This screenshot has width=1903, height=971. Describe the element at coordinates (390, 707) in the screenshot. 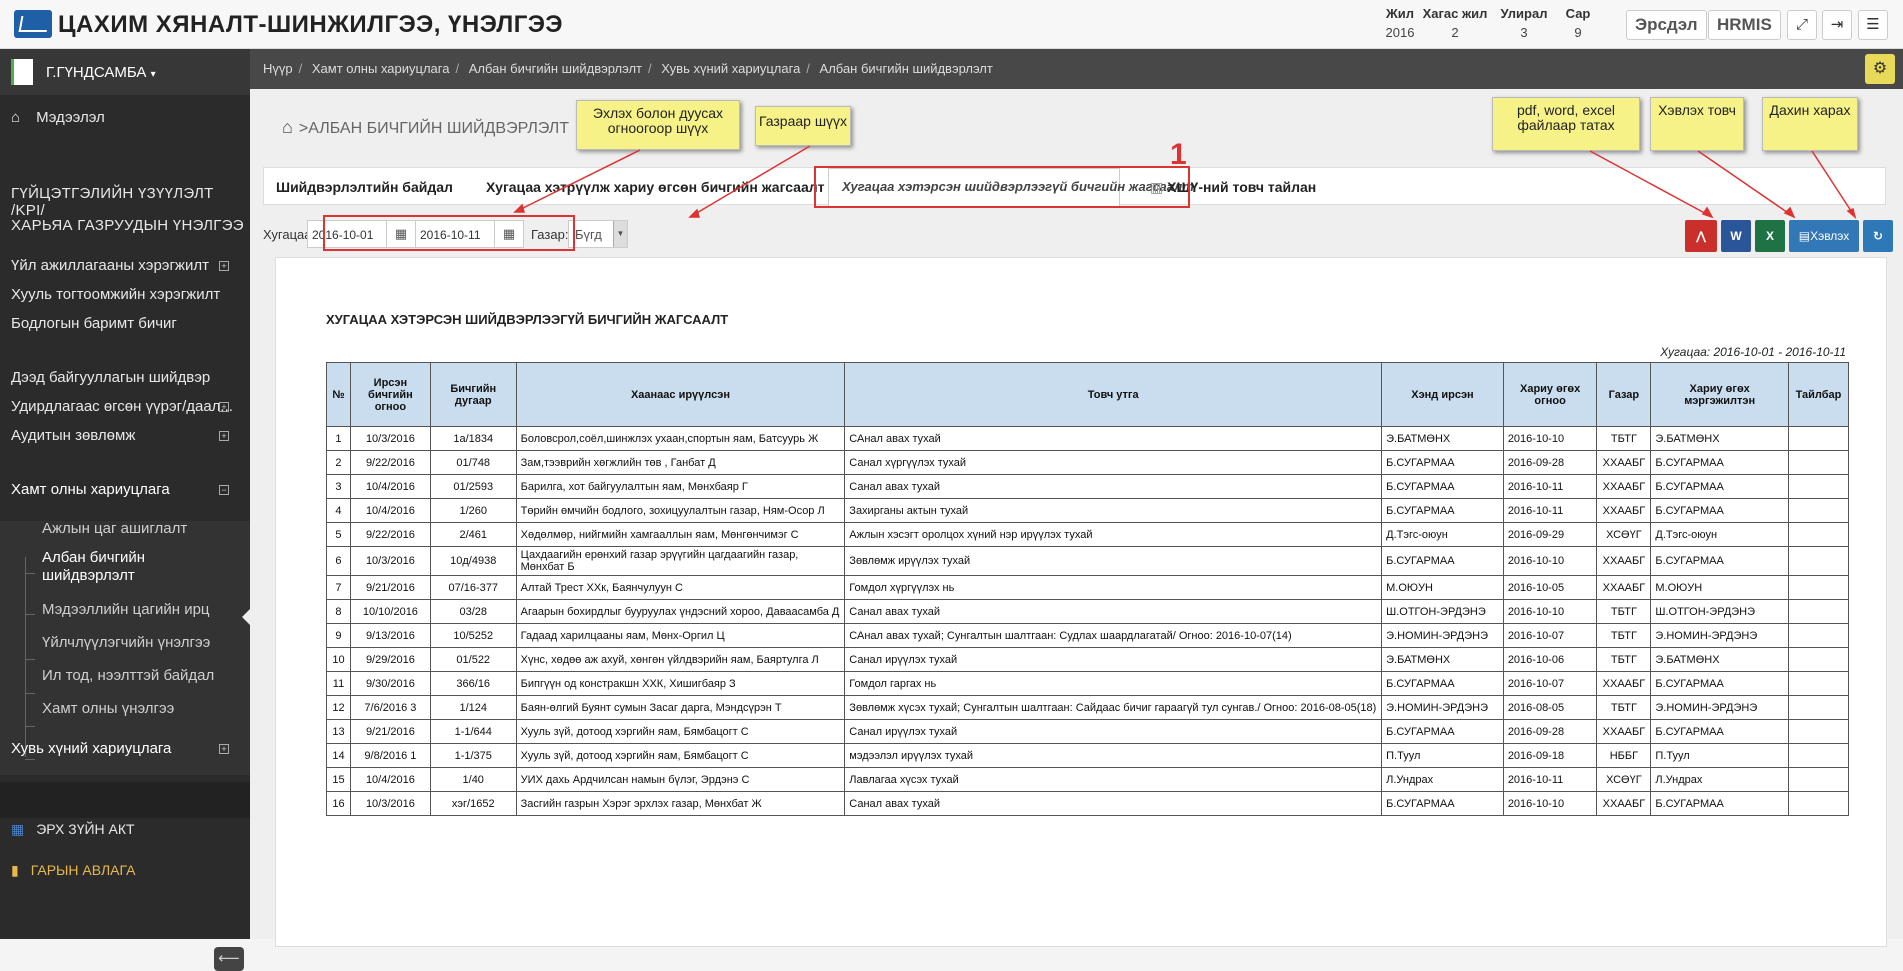

I see `table-cell: 7/6/2016 3` at that location.